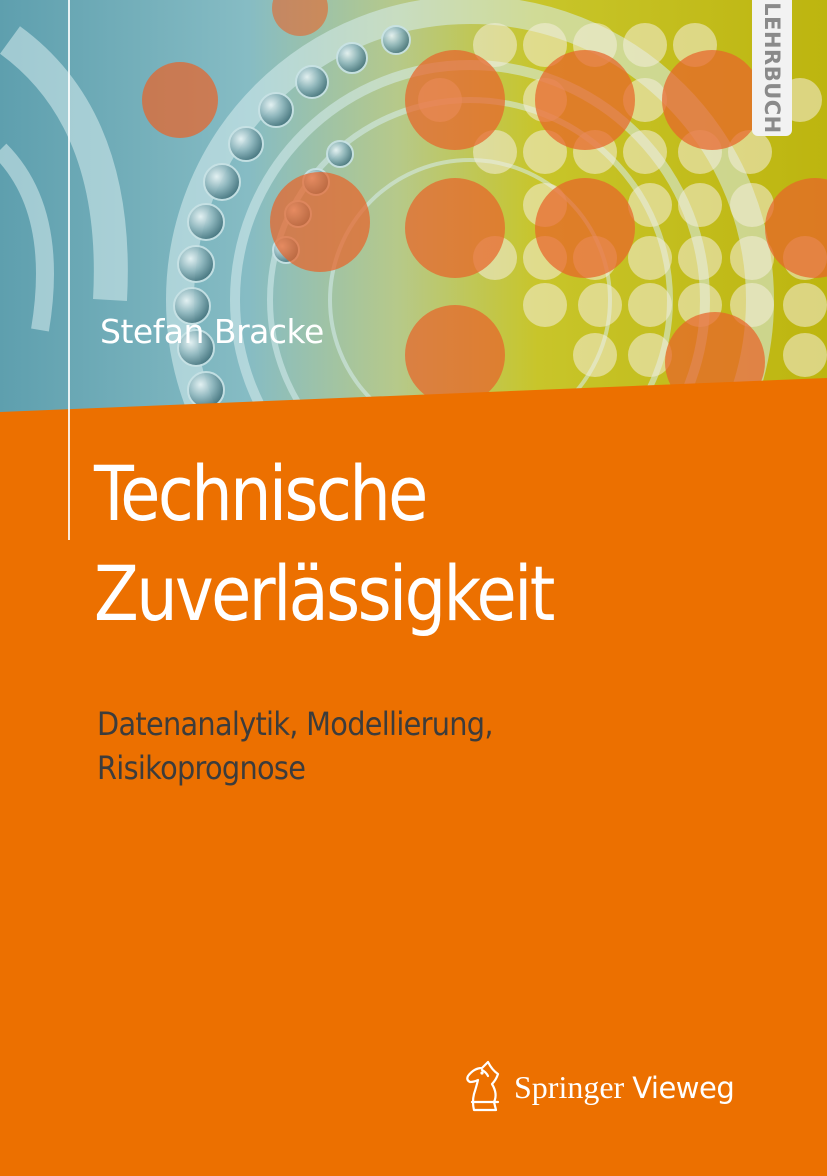 The width and height of the screenshot is (827, 1176). I want to click on lehrbuch-badge-label: LEHRBUCH, so click(772, 68).